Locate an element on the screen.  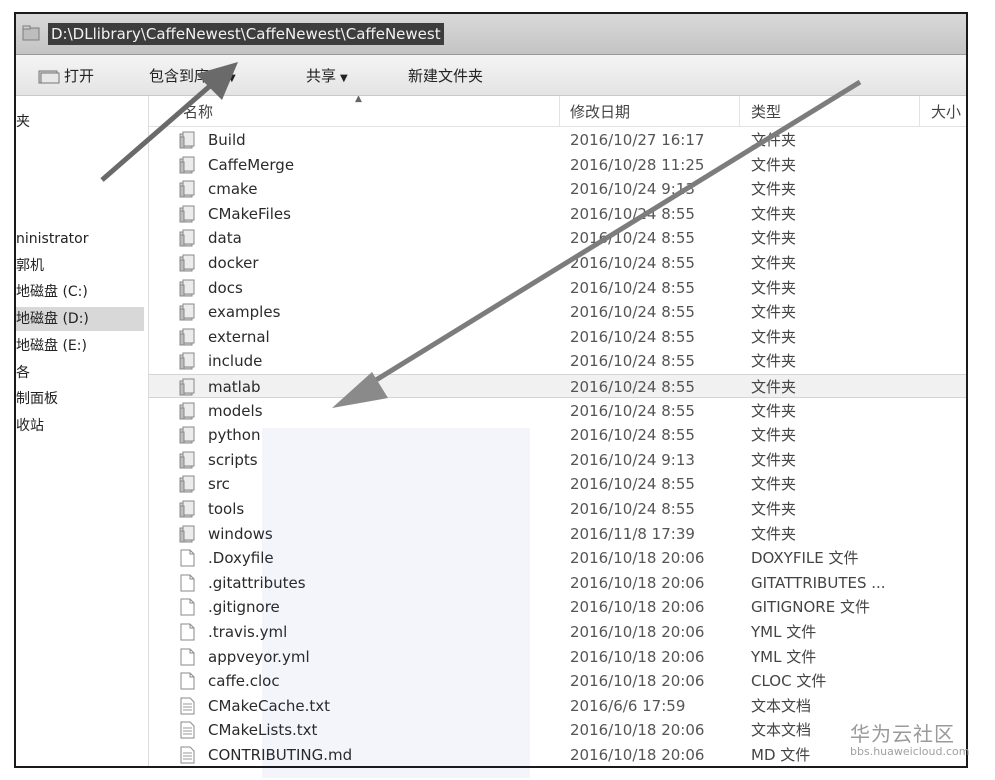
column-name: 名称 is located at coordinates (198, 112).